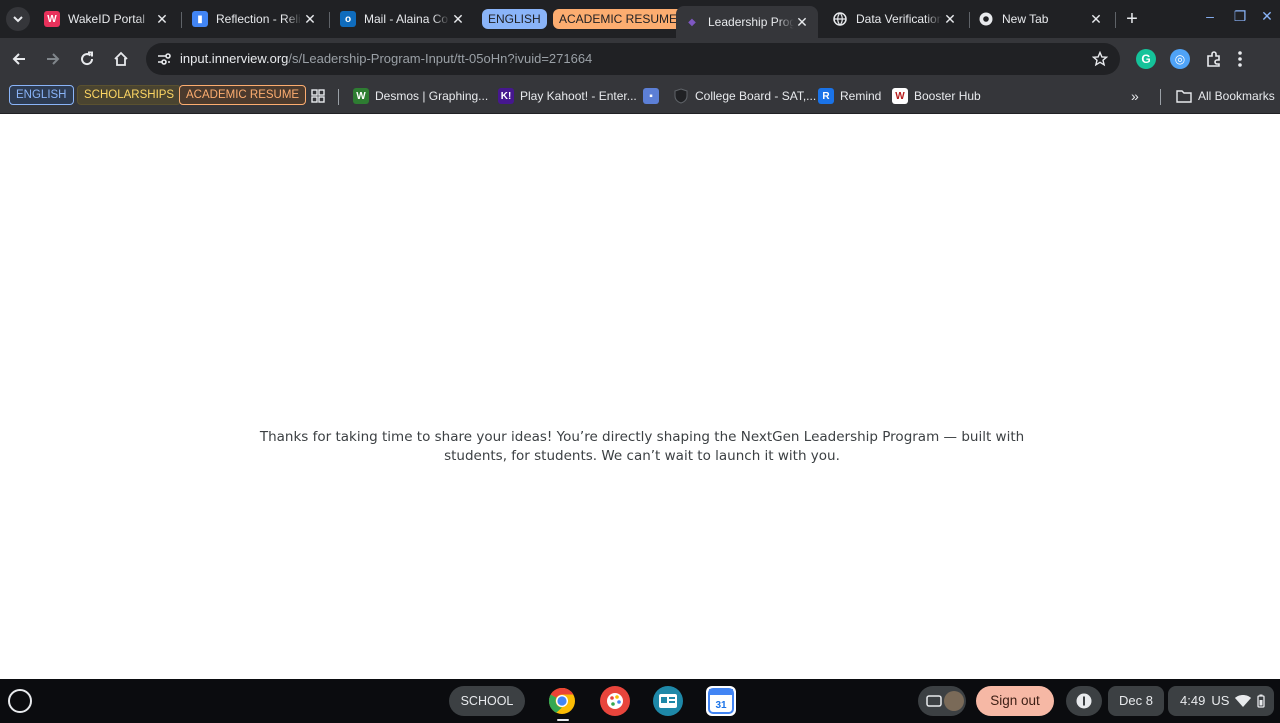 This screenshot has width=1280, height=723. What do you see at coordinates (514, 19) in the screenshot?
I see `tab-group-english: ENGLISH` at bounding box center [514, 19].